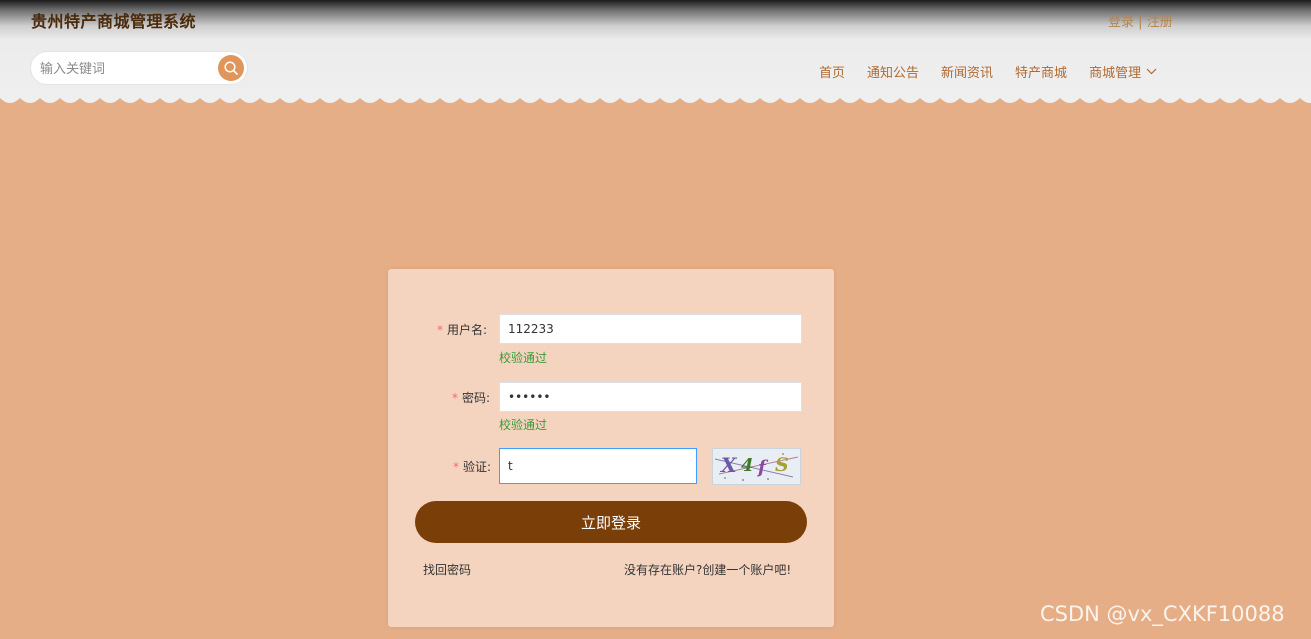 The height and width of the screenshot is (639, 1311). I want to click on captcha-label: * 验证:, so click(472, 466).